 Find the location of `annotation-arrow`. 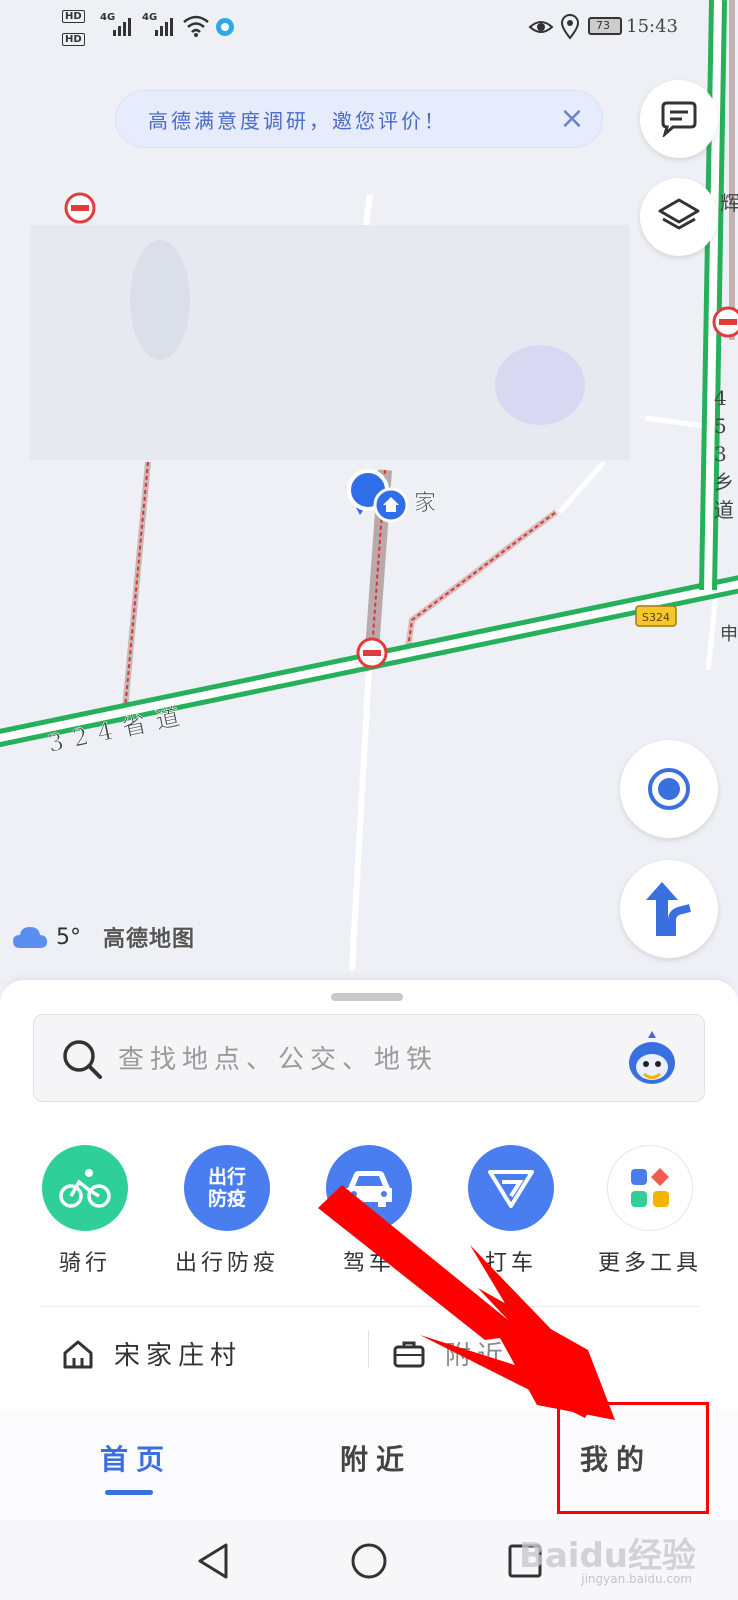

annotation-arrow is located at coordinates (466, 1302).